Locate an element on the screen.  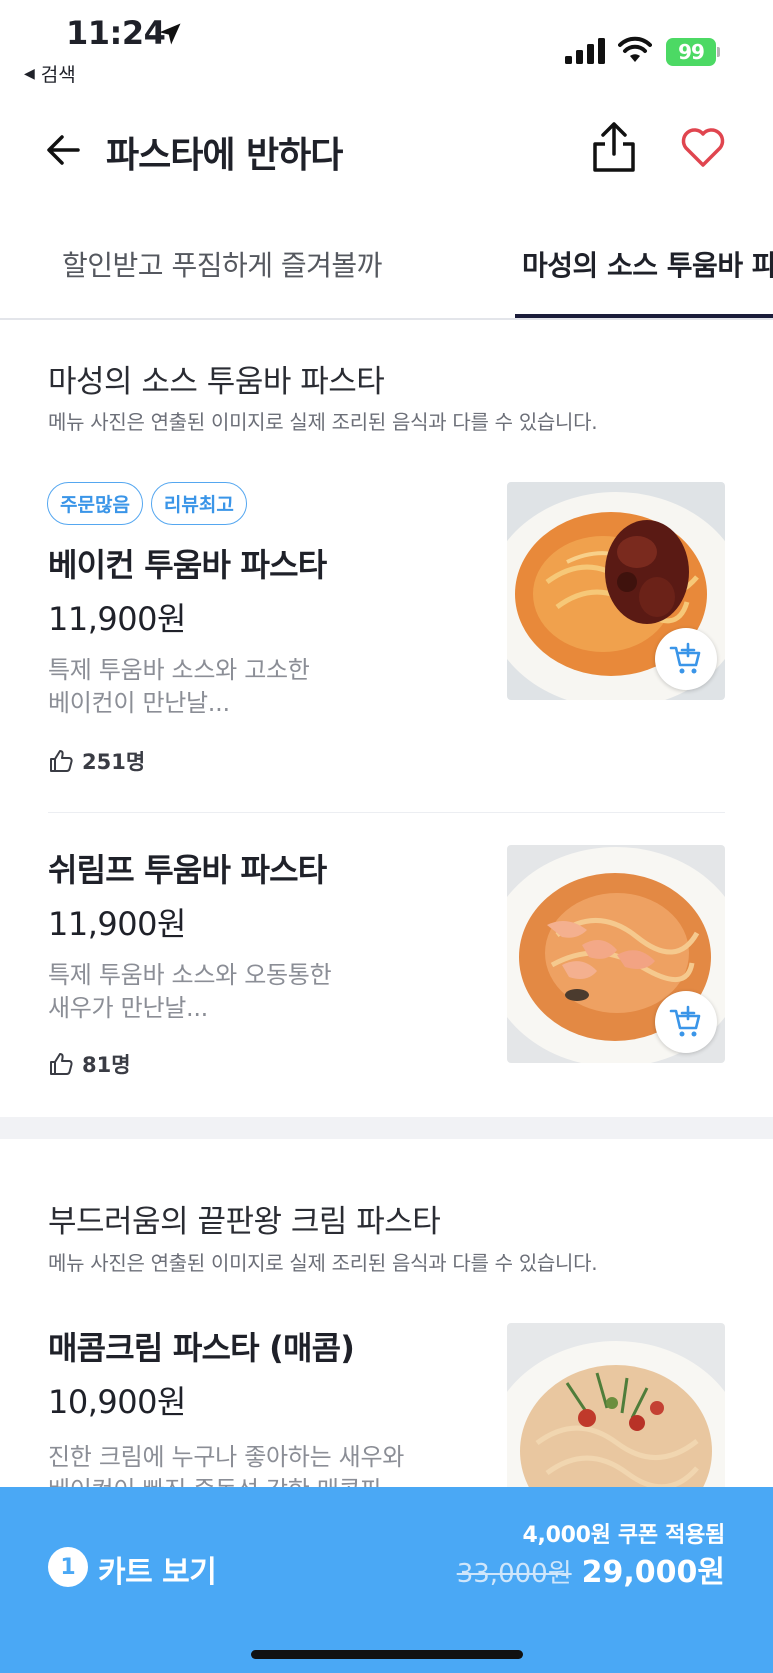
pasta-photo-image is located at coordinates (616, 1405).